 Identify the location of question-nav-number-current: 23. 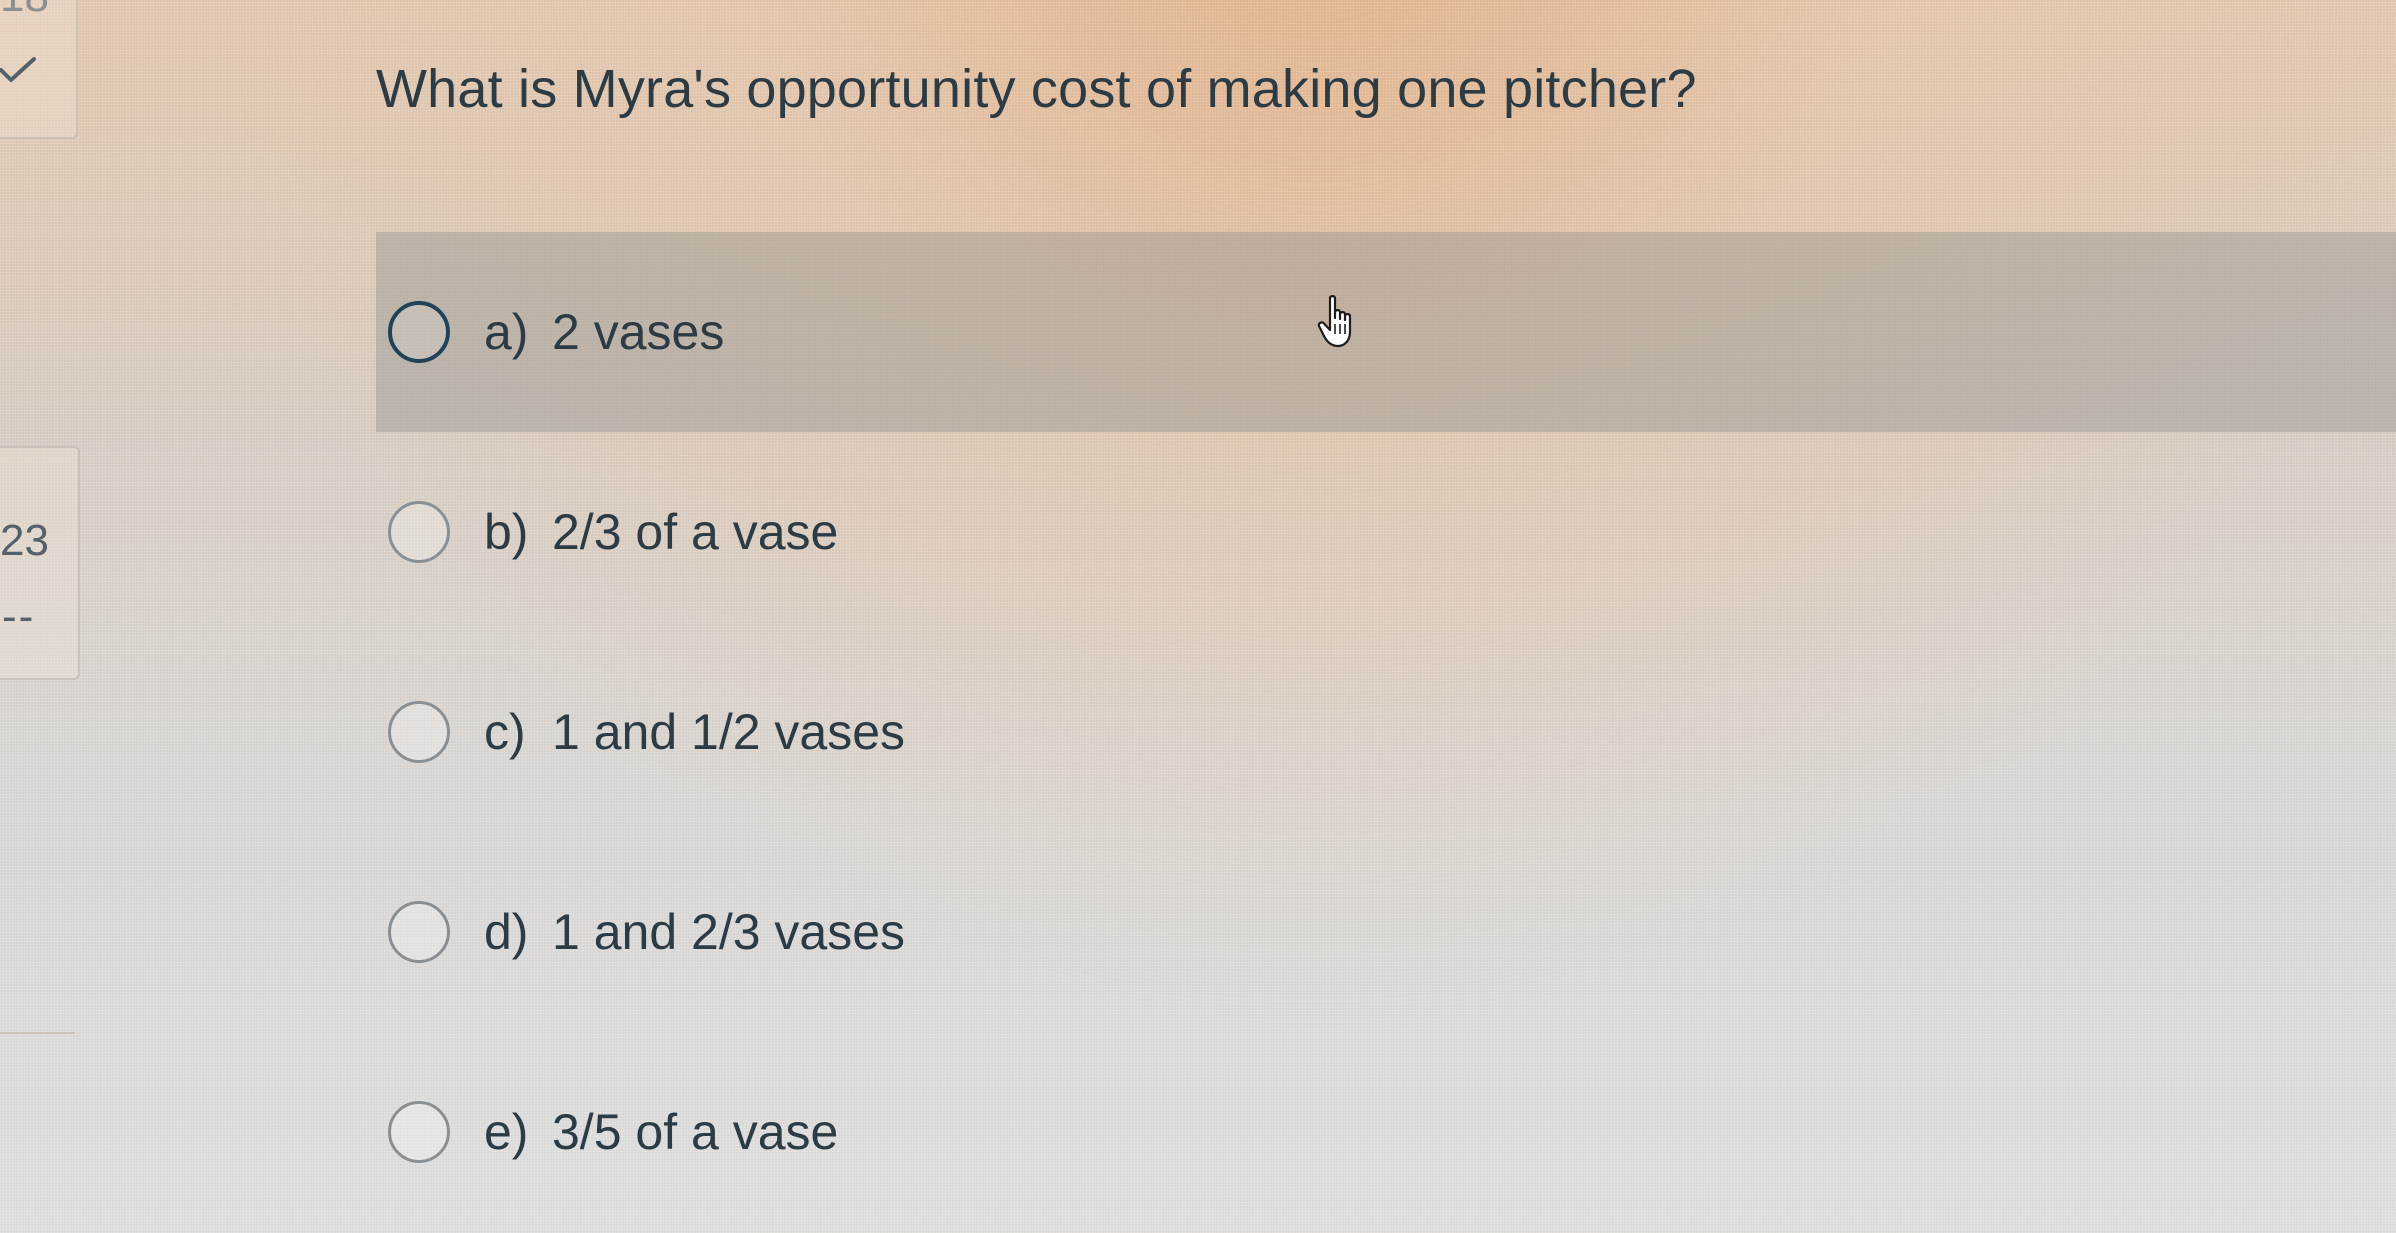
(24, 540).